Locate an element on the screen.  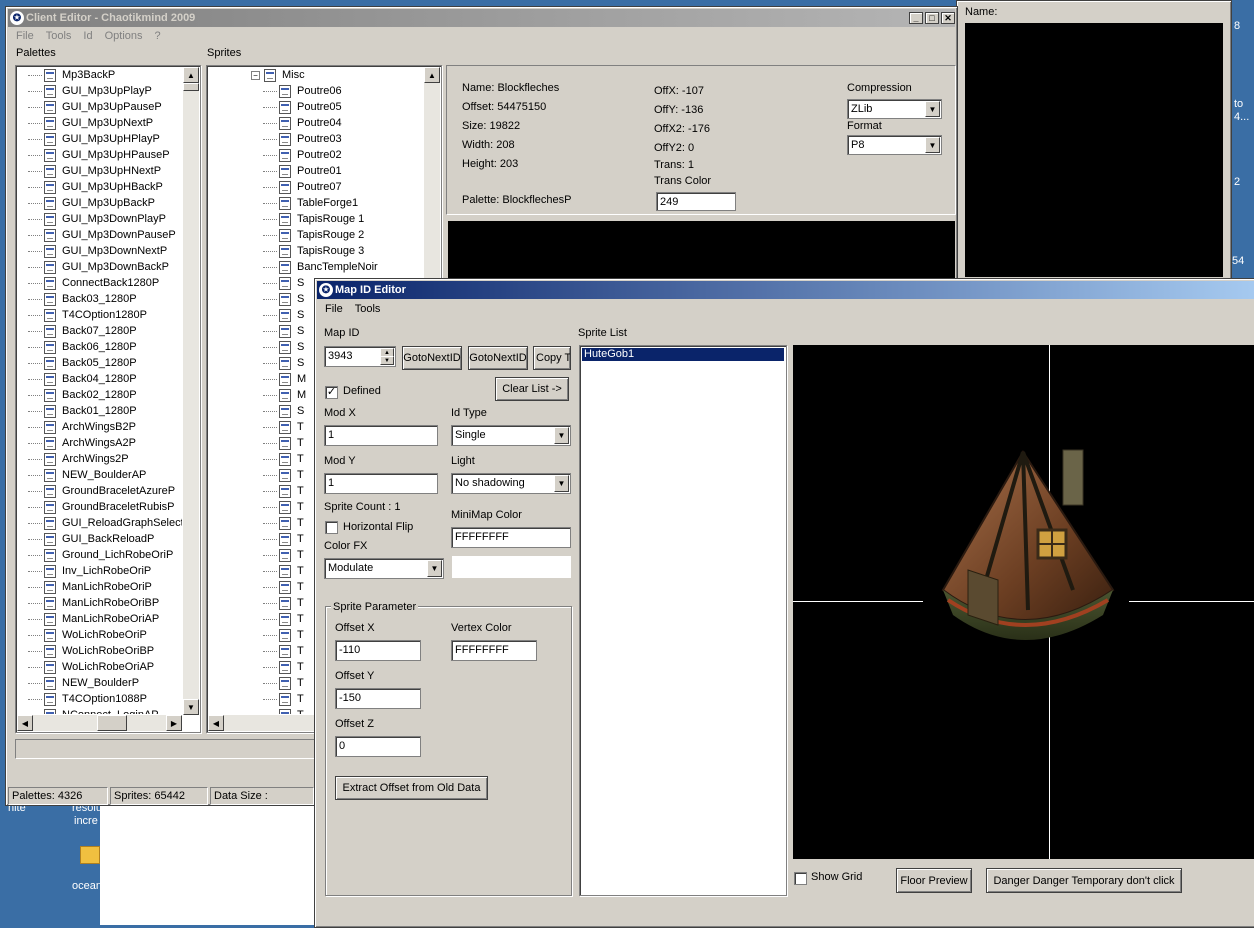
palette-item: NEW_BoulderAP is located at coordinates (87, 475).